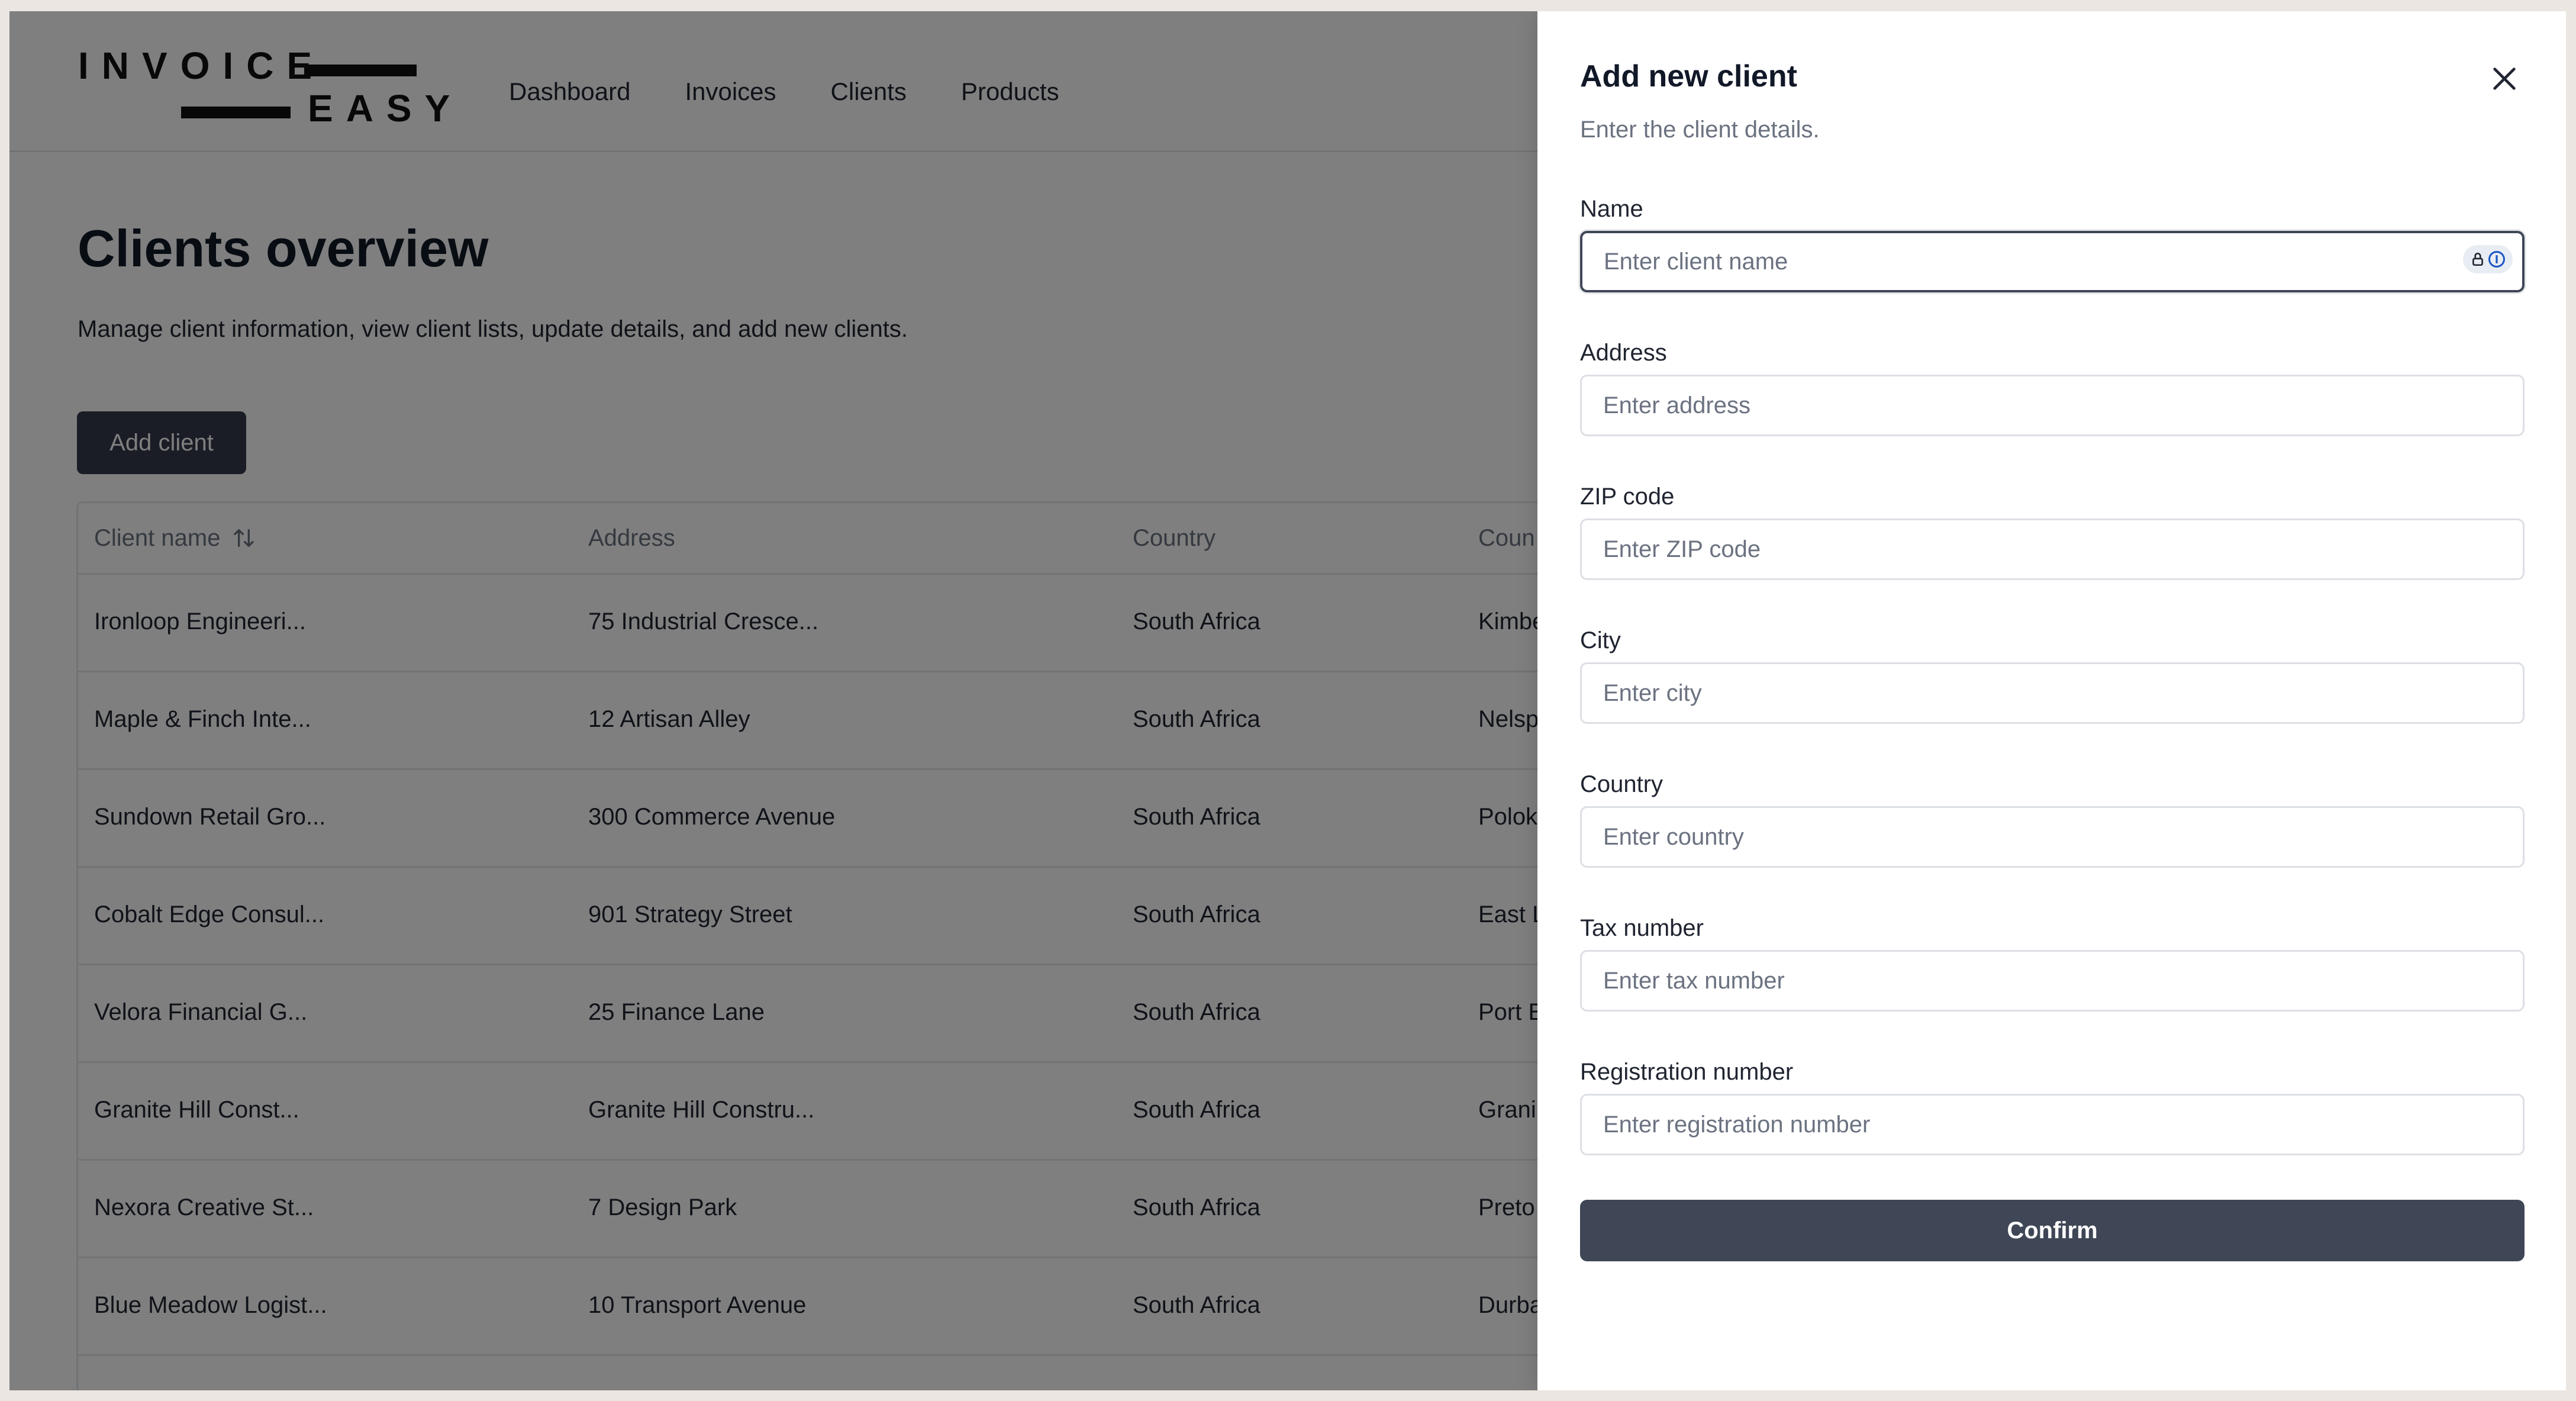 The image size is (2576, 1401). What do you see at coordinates (2052, 693) in the screenshot?
I see `city-input` at bounding box center [2052, 693].